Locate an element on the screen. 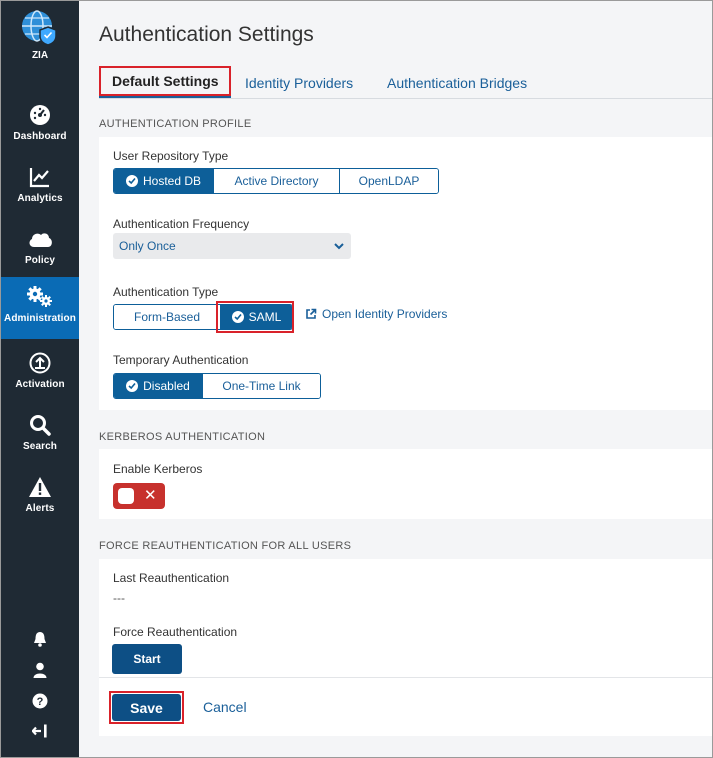  tab-label: Authentication Bridges is located at coordinates (457, 82).